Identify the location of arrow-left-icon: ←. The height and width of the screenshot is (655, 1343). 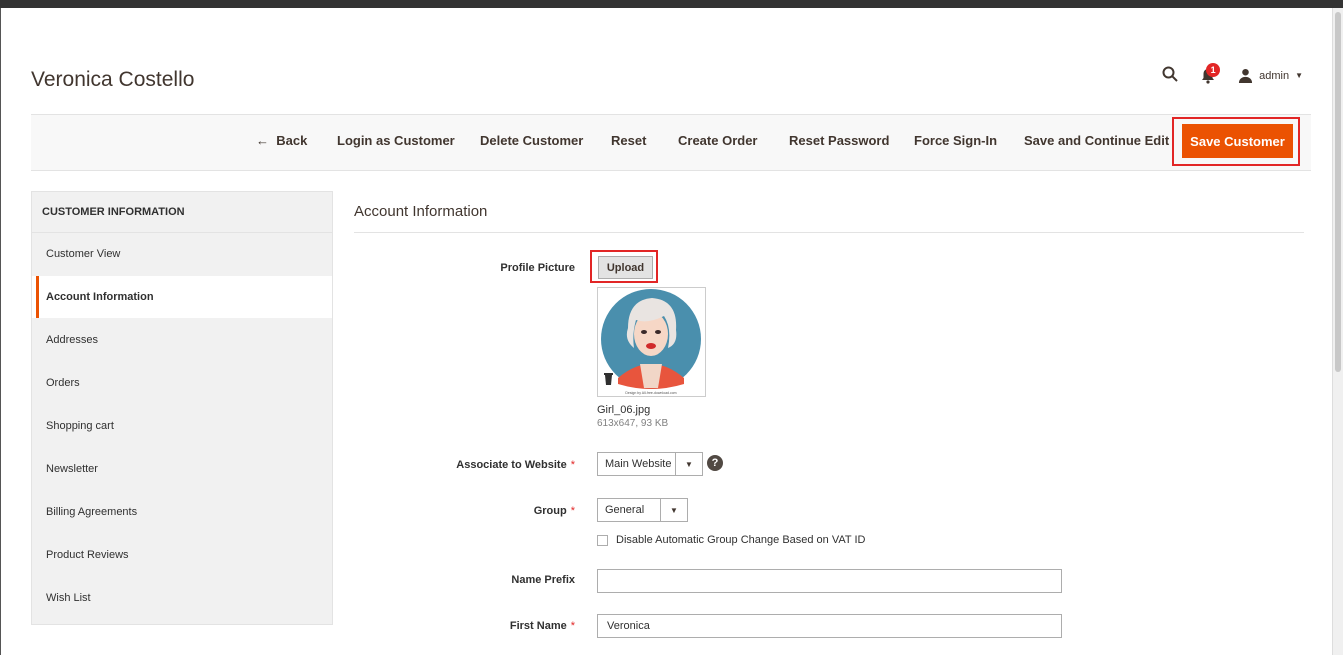
(262, 140).